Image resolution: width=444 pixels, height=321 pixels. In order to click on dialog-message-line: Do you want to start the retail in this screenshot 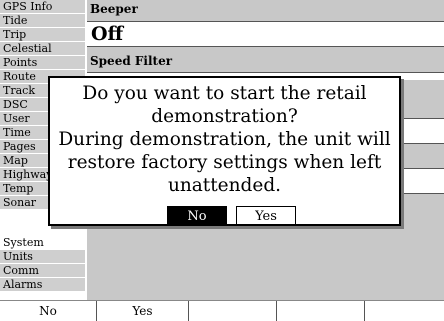, I will do `click(224, 93)`.